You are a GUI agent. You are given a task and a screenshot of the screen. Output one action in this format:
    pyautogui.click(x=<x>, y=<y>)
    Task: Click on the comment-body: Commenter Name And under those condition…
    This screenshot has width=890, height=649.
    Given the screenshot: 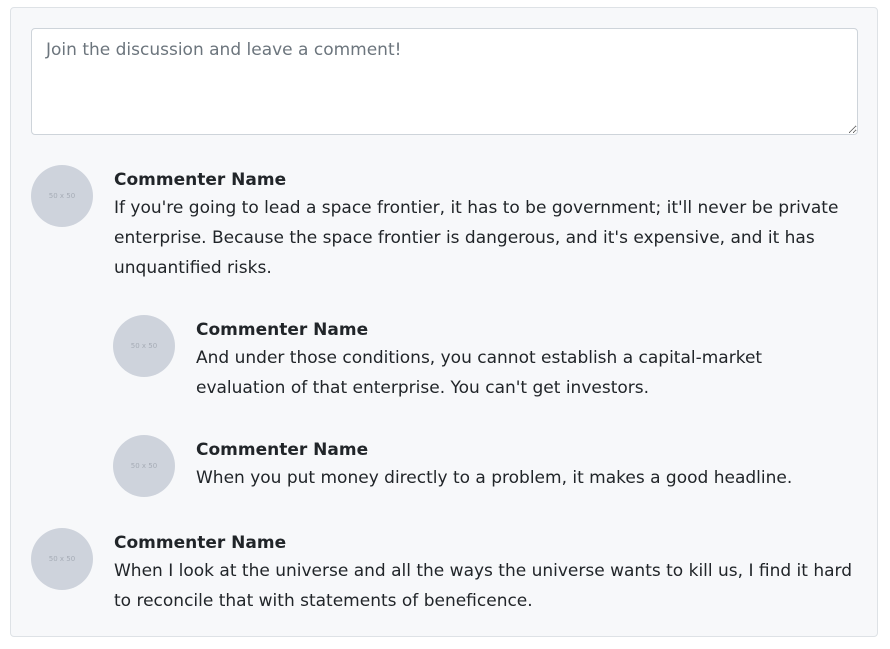 What is the action you would take?
    pyautogui.click(x=516, y=360)
    